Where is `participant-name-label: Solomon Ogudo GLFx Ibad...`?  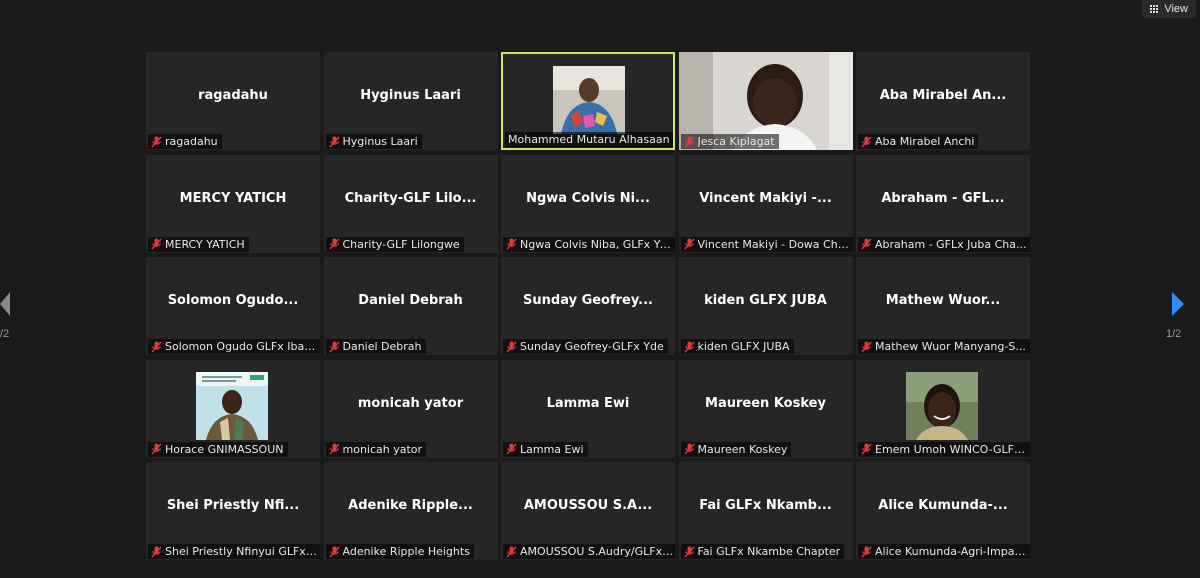
participant-name-label: Solomon Ogudo GLFx Ibad... is located at coordinates (234, 346).